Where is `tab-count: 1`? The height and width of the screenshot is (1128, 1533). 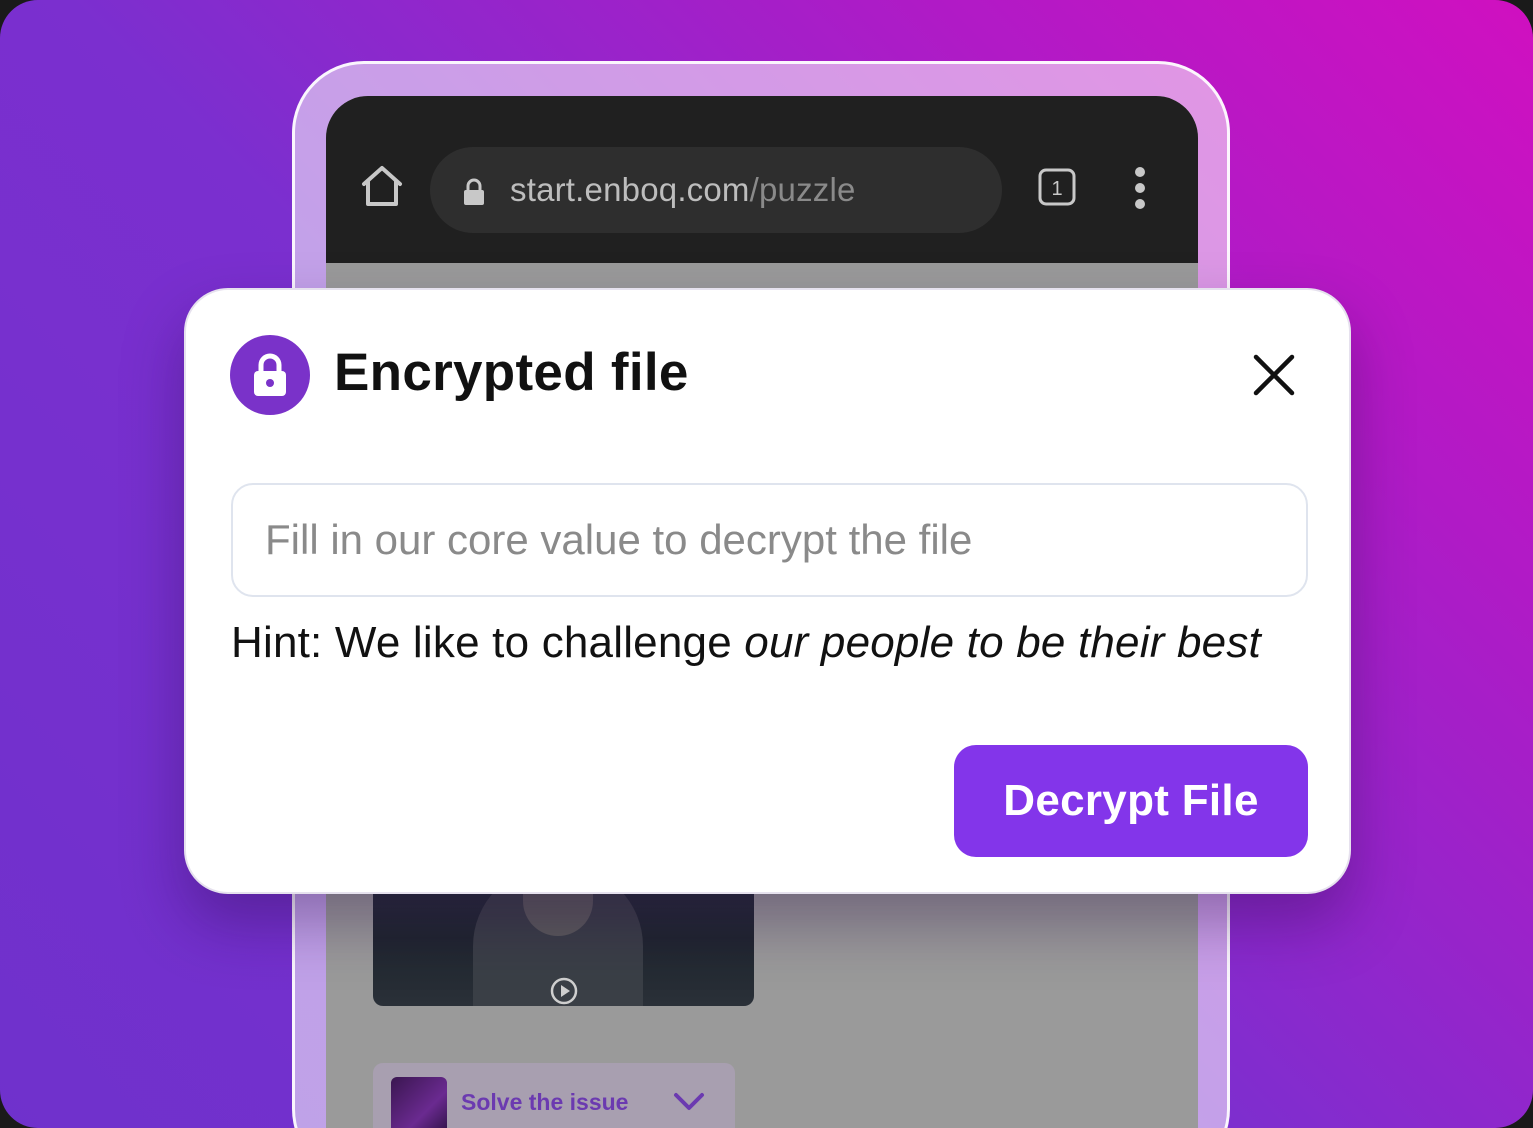 tab-count: 1 is located at coordinates (1056, 189).